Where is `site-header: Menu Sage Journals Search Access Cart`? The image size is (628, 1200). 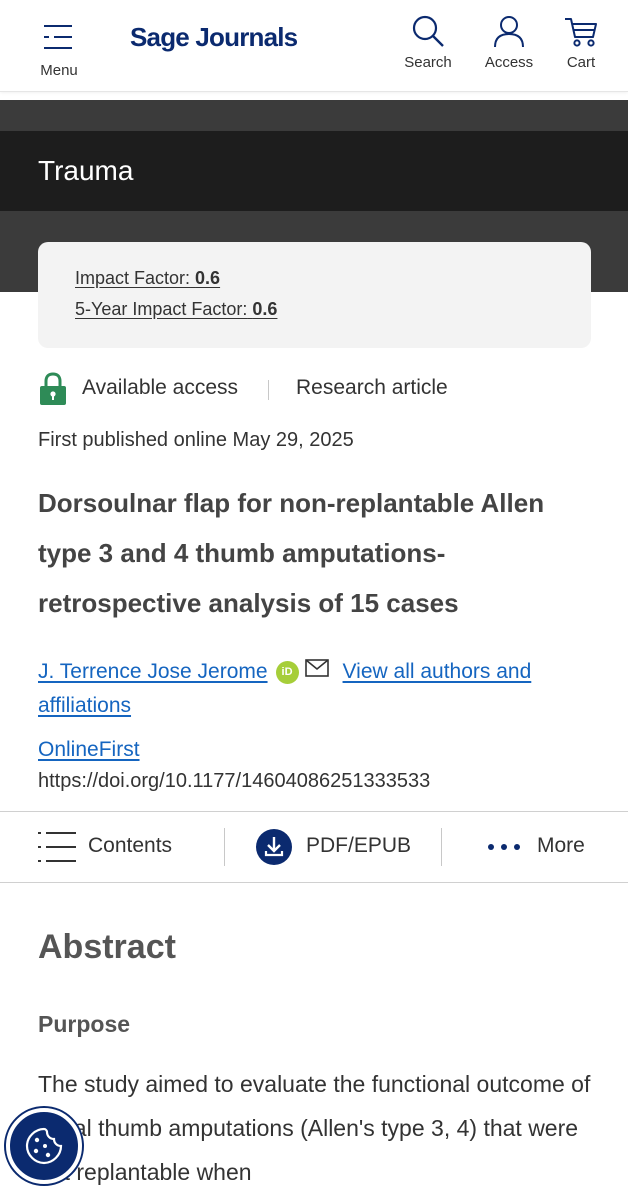
site-header: Menu Sage Journals Search Access Cart is located at coordinates (314, 46).